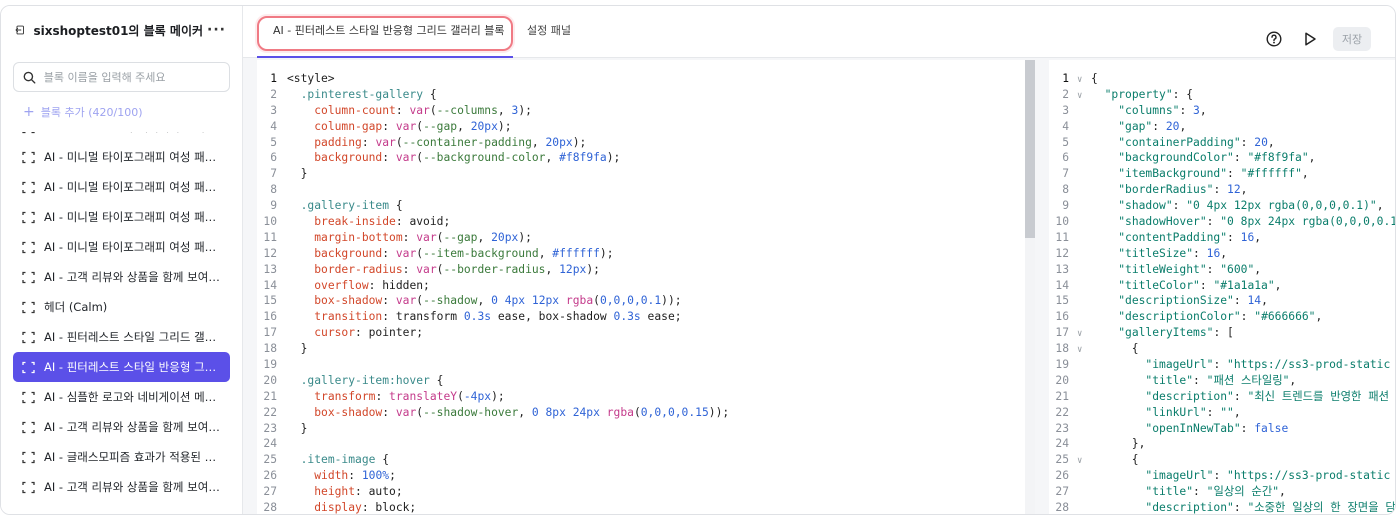 This screenshot has width=1400, height=515. Describe the element at coordinates (1166, 333) in the screenshot. I see `code-token: "galleryItems"` at that location.